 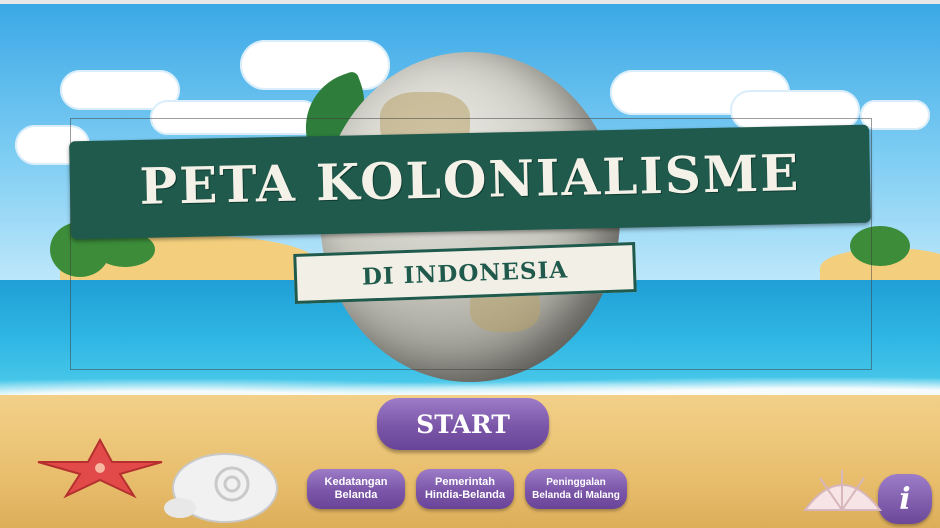 I want to click on top-edge, so click(x=470, y=2).